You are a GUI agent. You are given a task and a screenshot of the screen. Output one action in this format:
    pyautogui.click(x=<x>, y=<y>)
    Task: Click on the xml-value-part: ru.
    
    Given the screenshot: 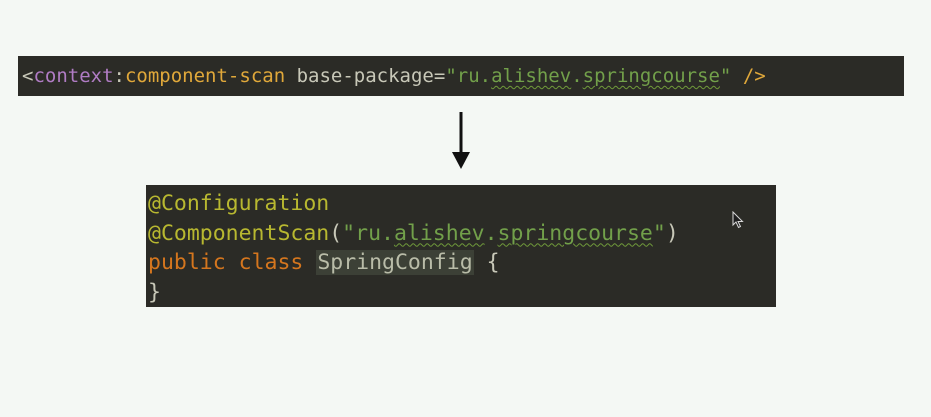 What is the action you would take?
    pyautogui.click(x=474, y=76)
    